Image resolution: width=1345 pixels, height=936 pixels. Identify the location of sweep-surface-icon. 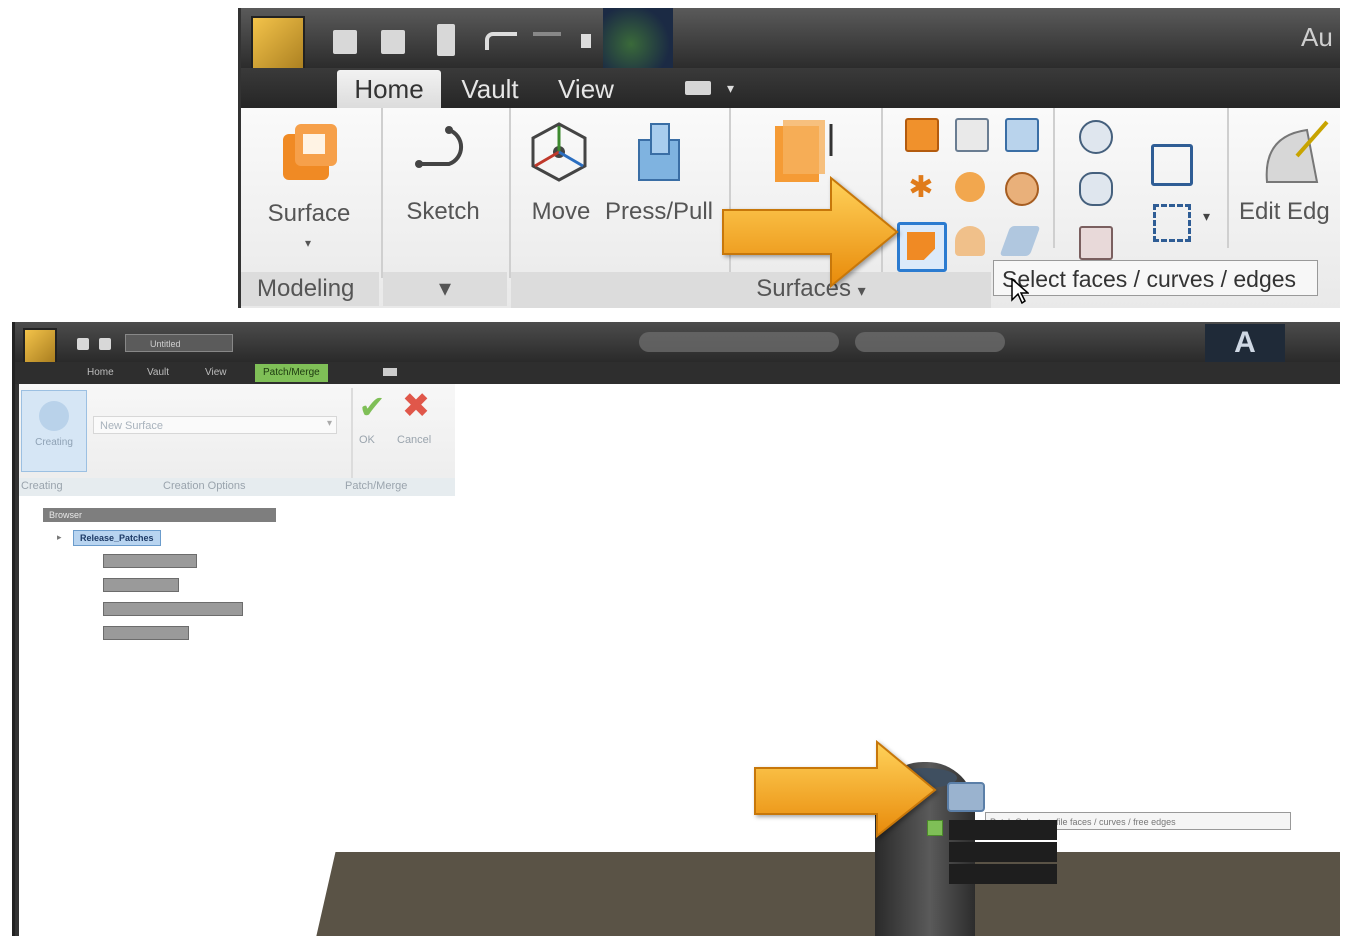
(1022, 135).